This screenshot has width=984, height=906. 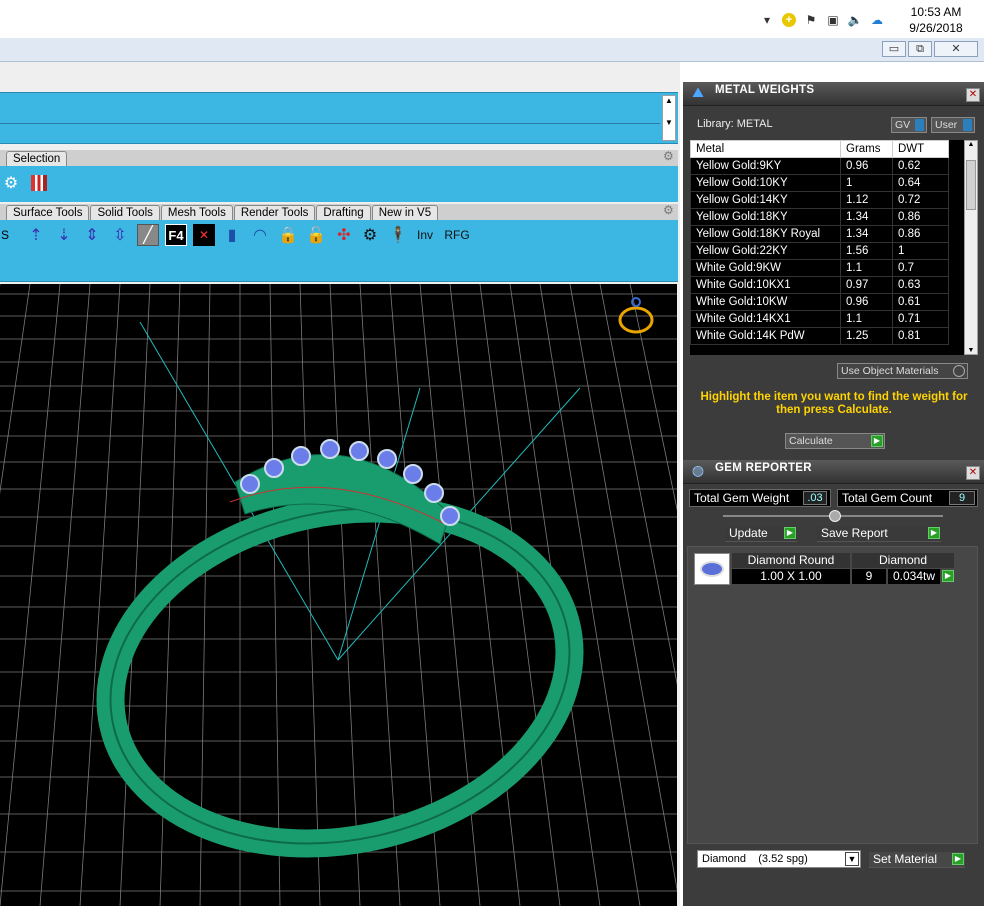 What do you see at coordinates (765, 90) in the screenshot?
I see `metal-weights-title: METAL WEIGHTS` at bounding box center [765, 90].